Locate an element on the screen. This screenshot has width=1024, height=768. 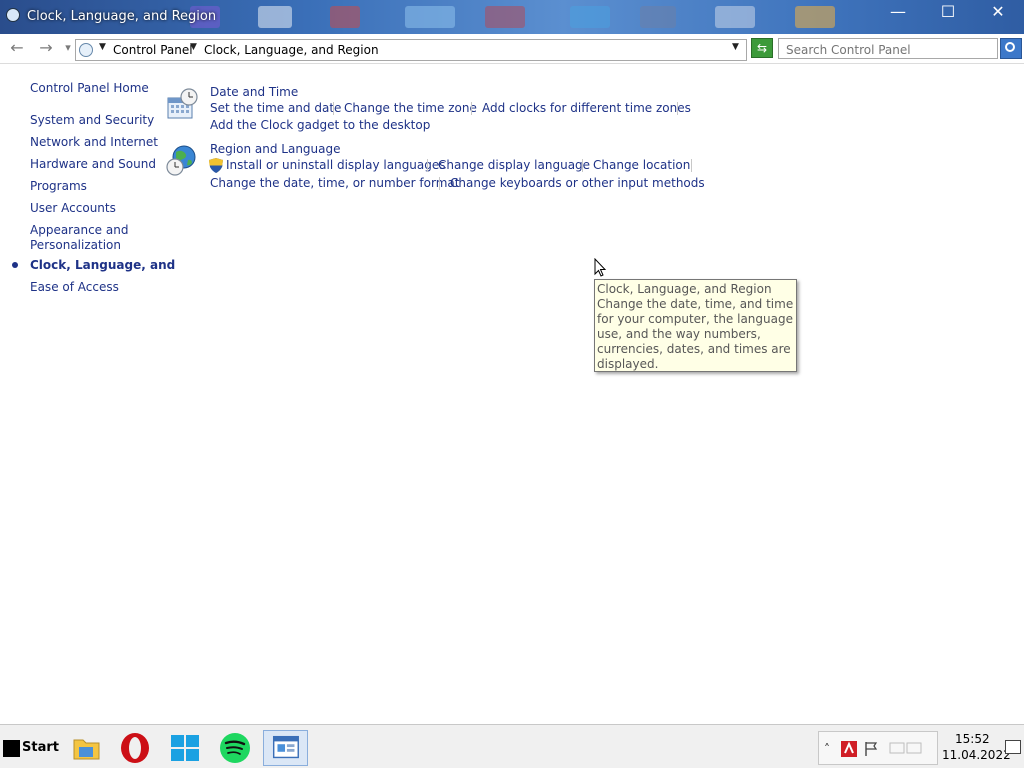
tooltip-line: displayed. is located at coordinates (628, 364).